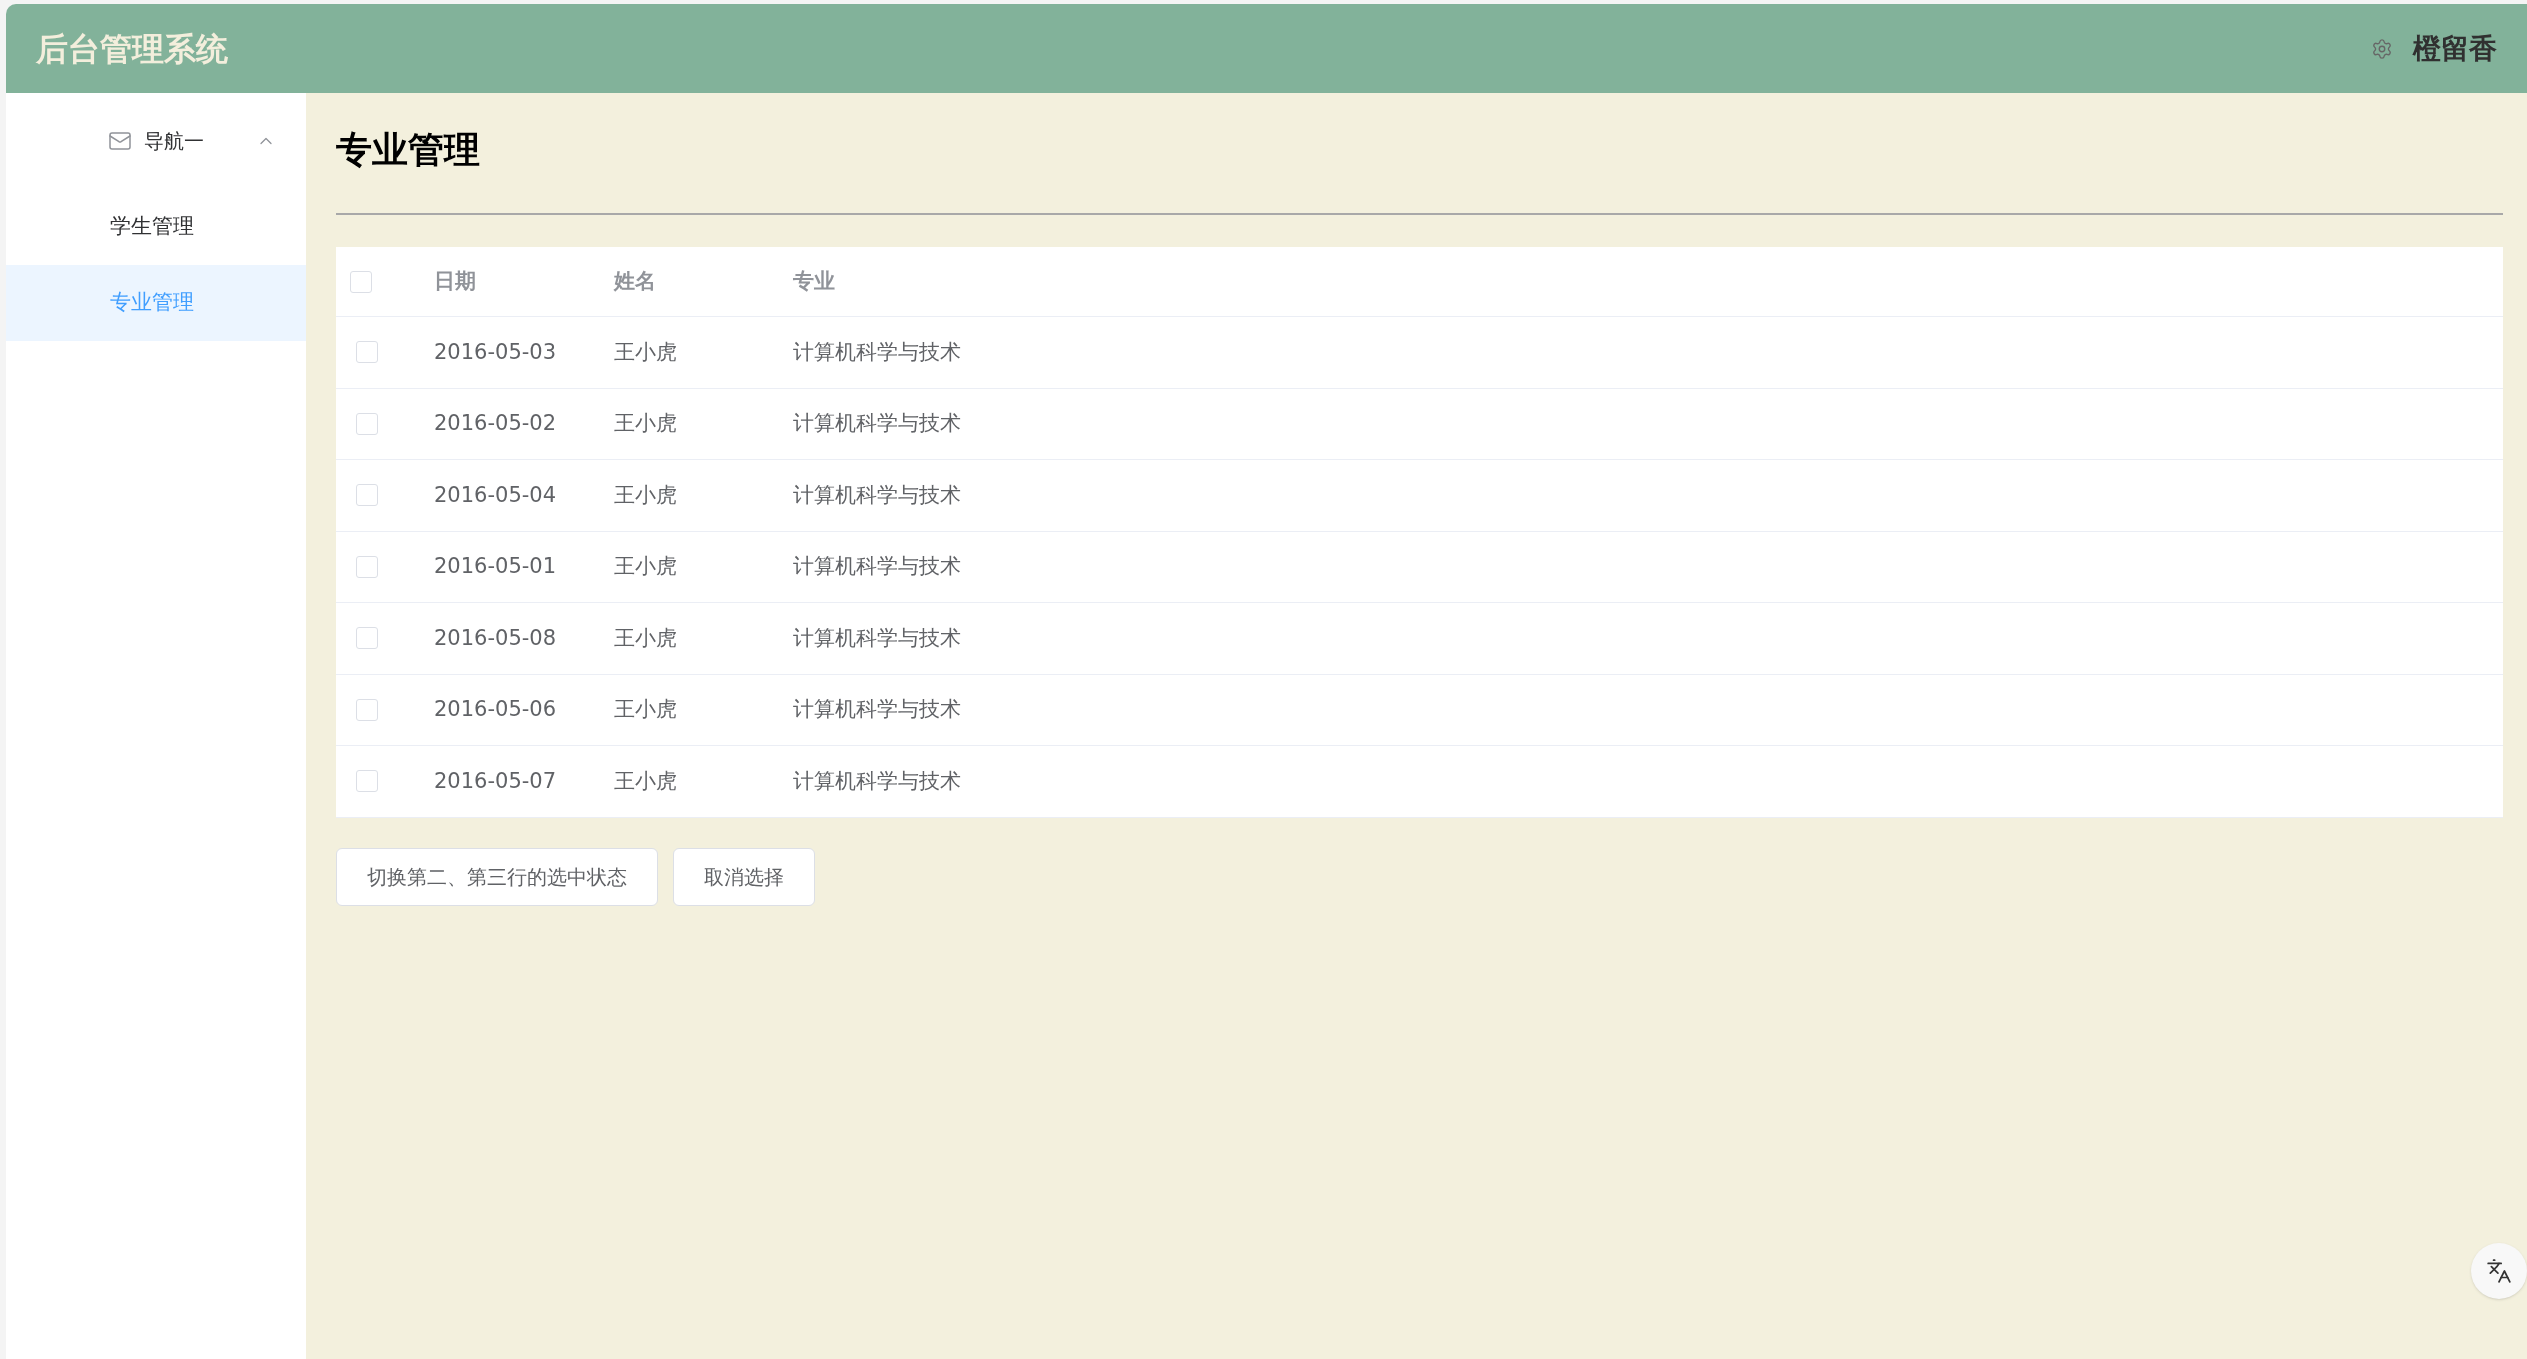 The width and height of the screenshot is (2527, 1359). I want to click on nav-group: 导航一, so click(156, 141).